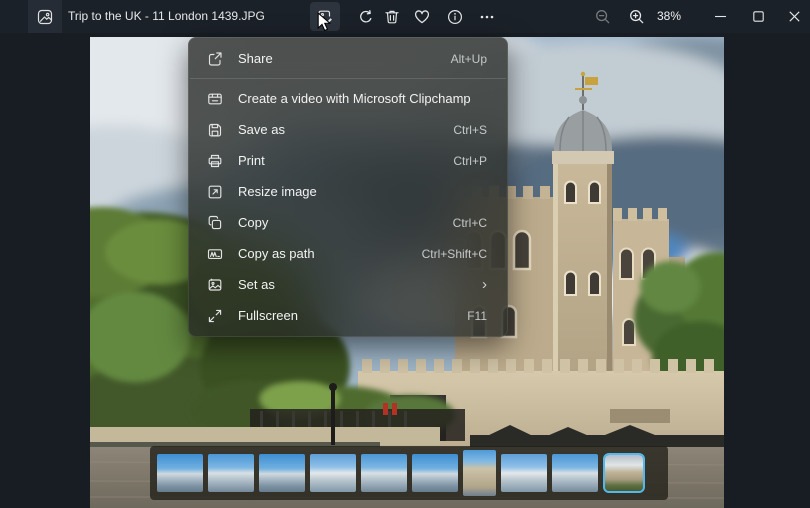 The image size is (810, 508). Describe the element at coordinates (348, 78) in the screenshot. I see `menu-separator` at that location.